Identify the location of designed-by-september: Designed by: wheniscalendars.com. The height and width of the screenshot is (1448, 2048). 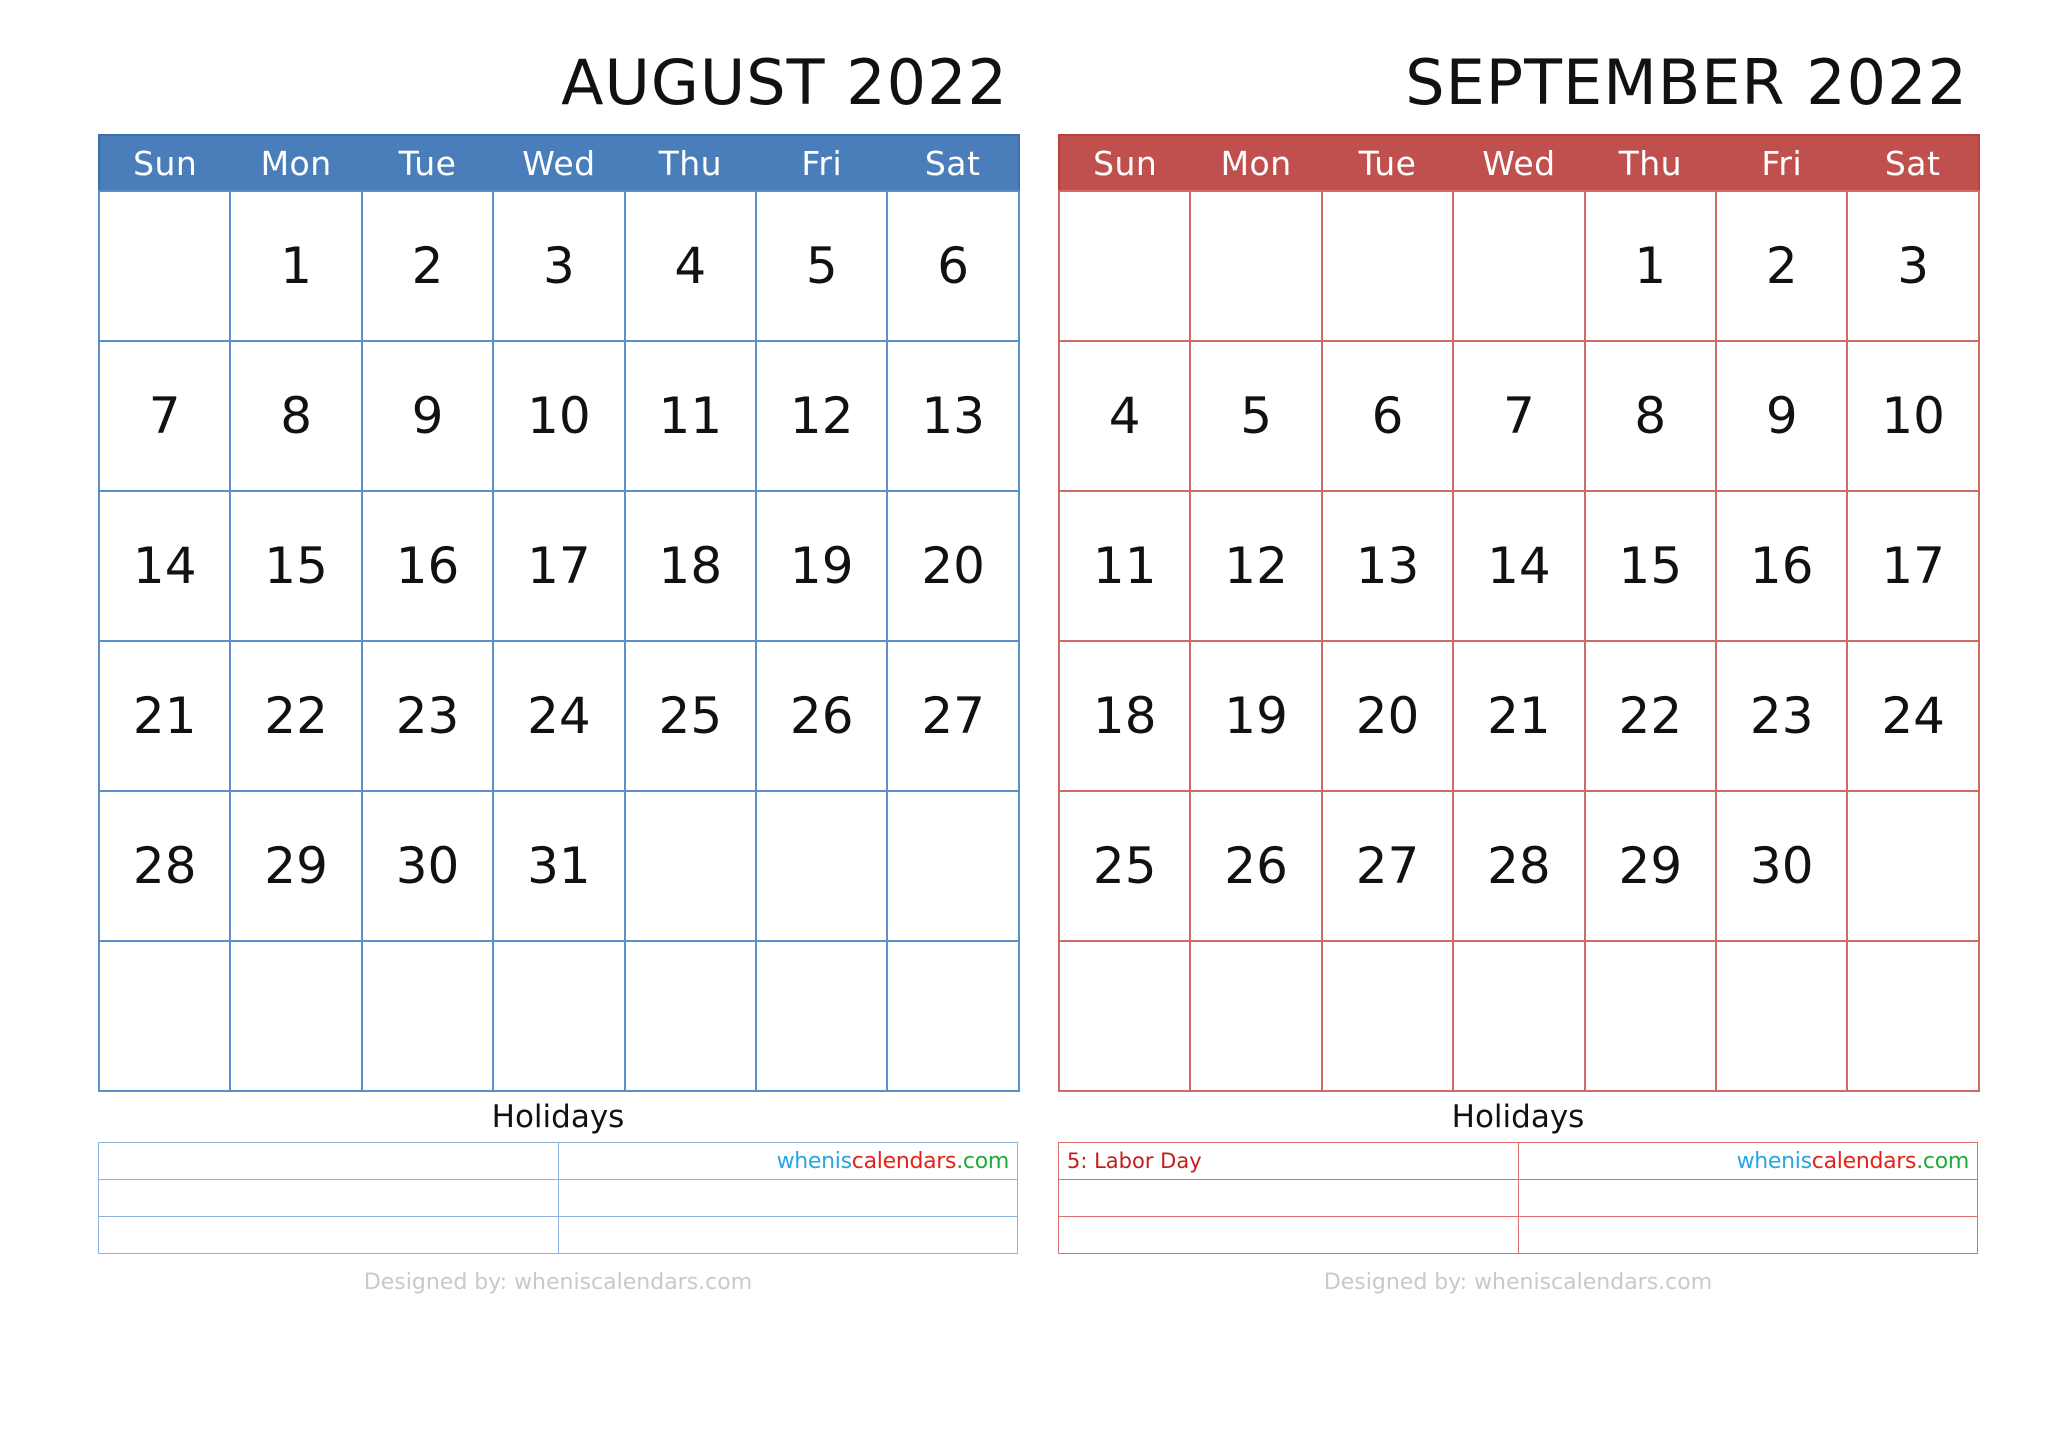
(1518, 1282).